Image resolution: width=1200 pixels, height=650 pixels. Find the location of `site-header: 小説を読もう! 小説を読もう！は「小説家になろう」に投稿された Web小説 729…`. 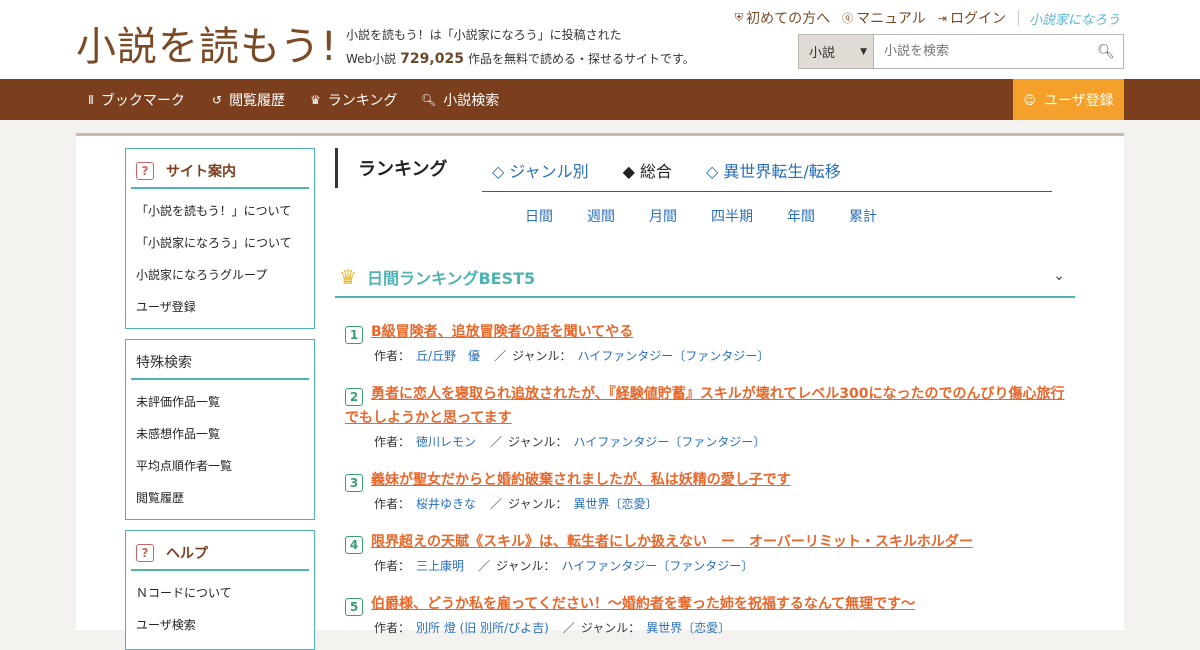

site-header: 小説を読もう! 小説を読もう！は「小説家になろう」に投稿された Web小説 729… is located at coordinates (600, 39).